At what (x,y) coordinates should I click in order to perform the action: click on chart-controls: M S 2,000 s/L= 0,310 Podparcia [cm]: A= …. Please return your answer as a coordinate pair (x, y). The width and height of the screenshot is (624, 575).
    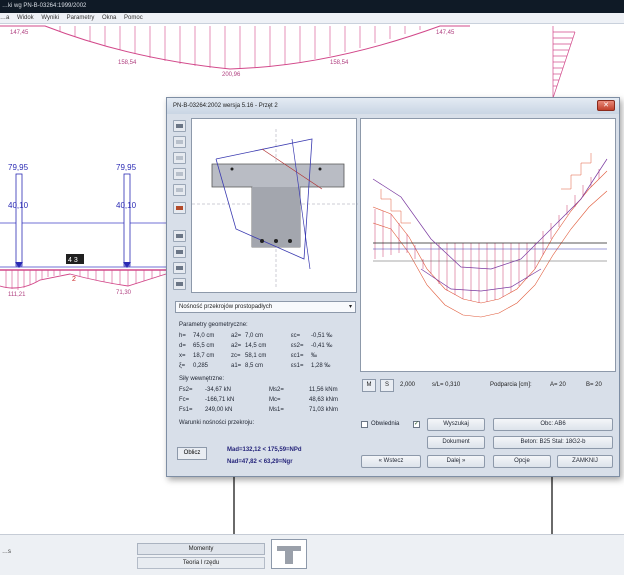
    Looking at the image, I should click on (488, 386).